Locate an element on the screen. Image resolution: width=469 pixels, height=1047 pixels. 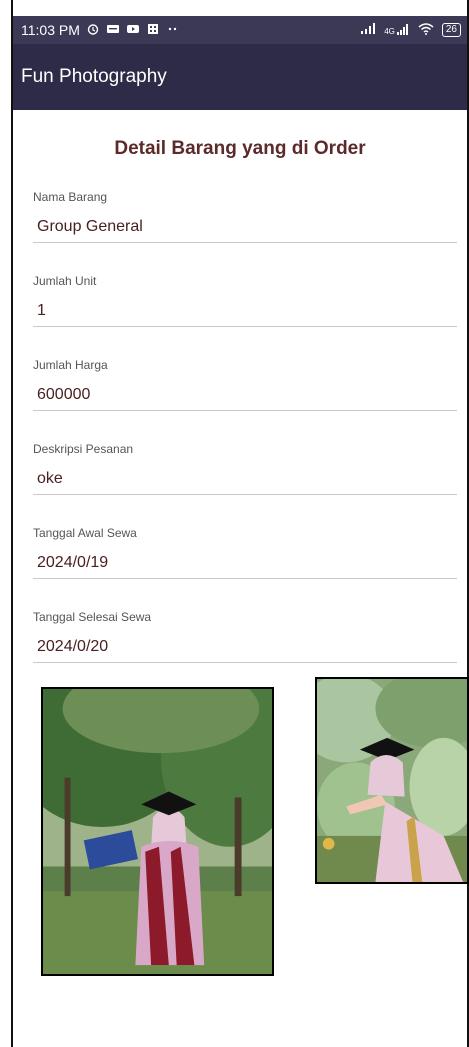
battery-level: 26 is located at coordinates (451, 29).